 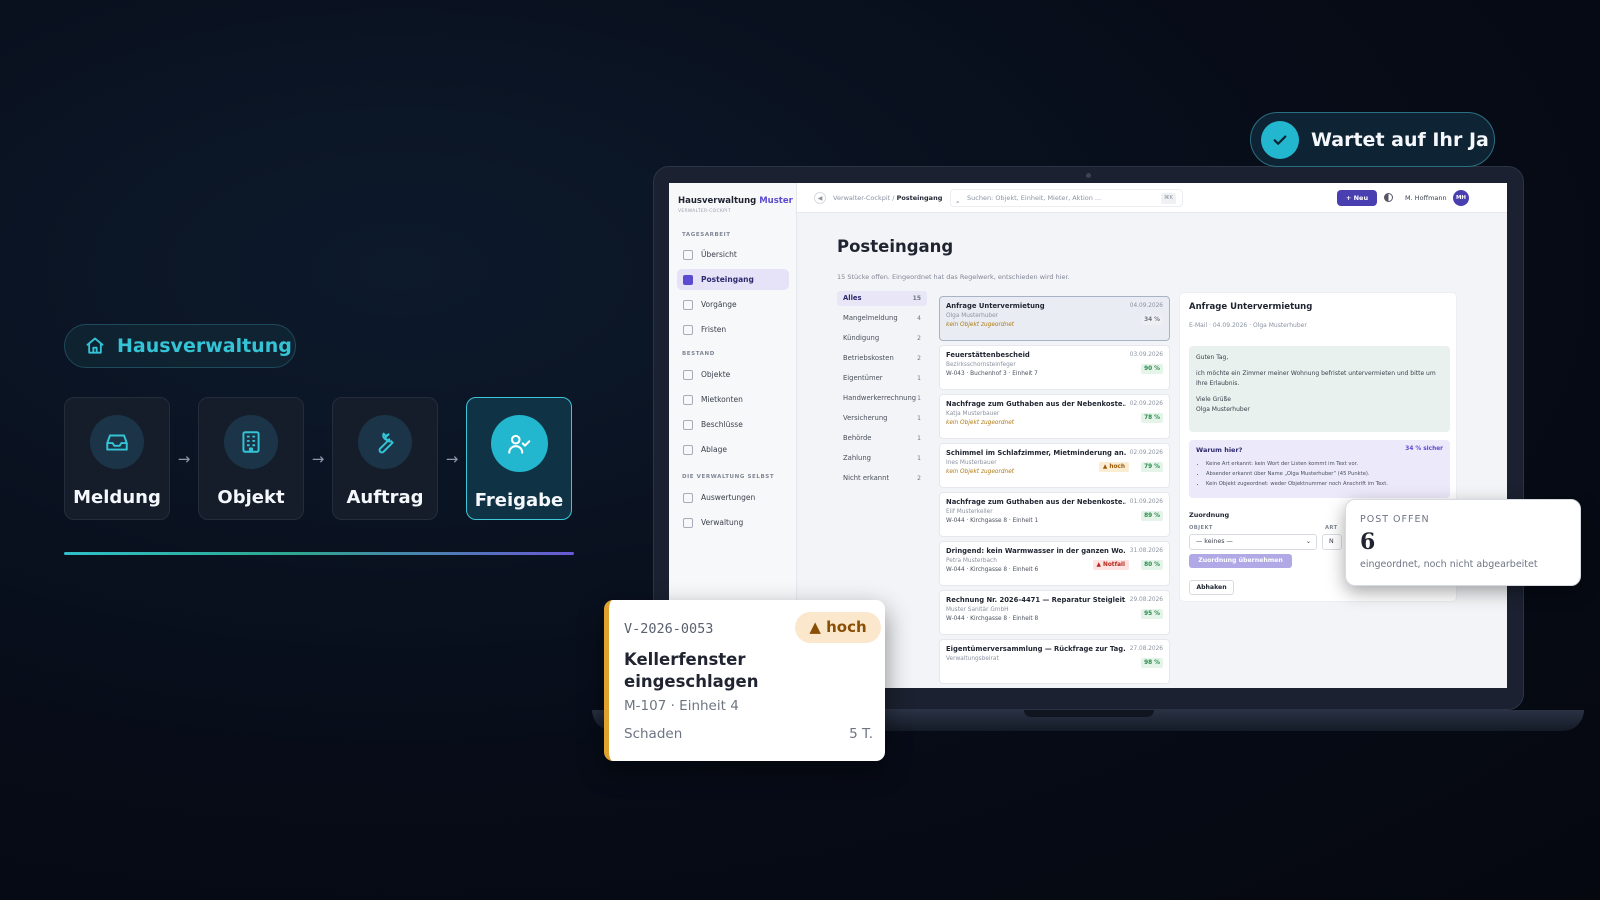 What do you see at coordinates (1332, 542) in the screenshot?
I see `art-select: N` at bounding box center [1332, 542].